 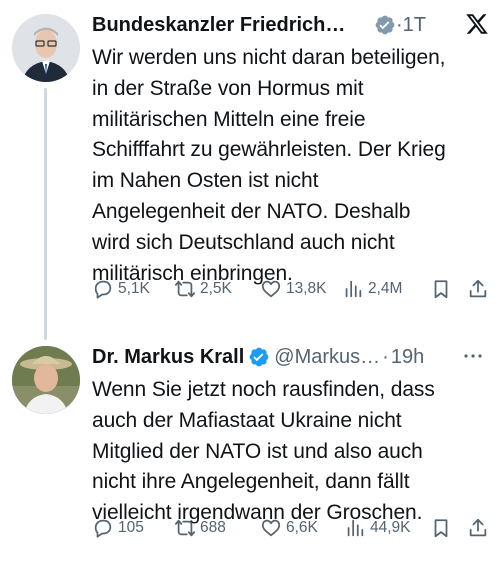 What do you see at coordinates (134, 288) in the screenshot?
I see `reply-count: 5,1K` at bounding box center [134, 288].